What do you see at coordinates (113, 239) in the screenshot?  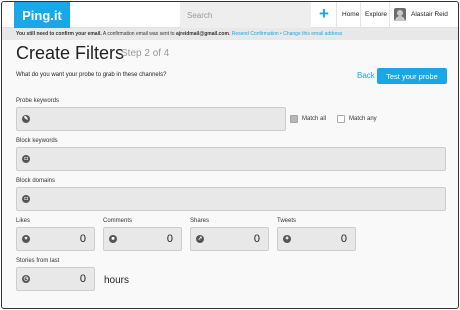 I see `comments-icon: ■` at bounding box center [113, 239].